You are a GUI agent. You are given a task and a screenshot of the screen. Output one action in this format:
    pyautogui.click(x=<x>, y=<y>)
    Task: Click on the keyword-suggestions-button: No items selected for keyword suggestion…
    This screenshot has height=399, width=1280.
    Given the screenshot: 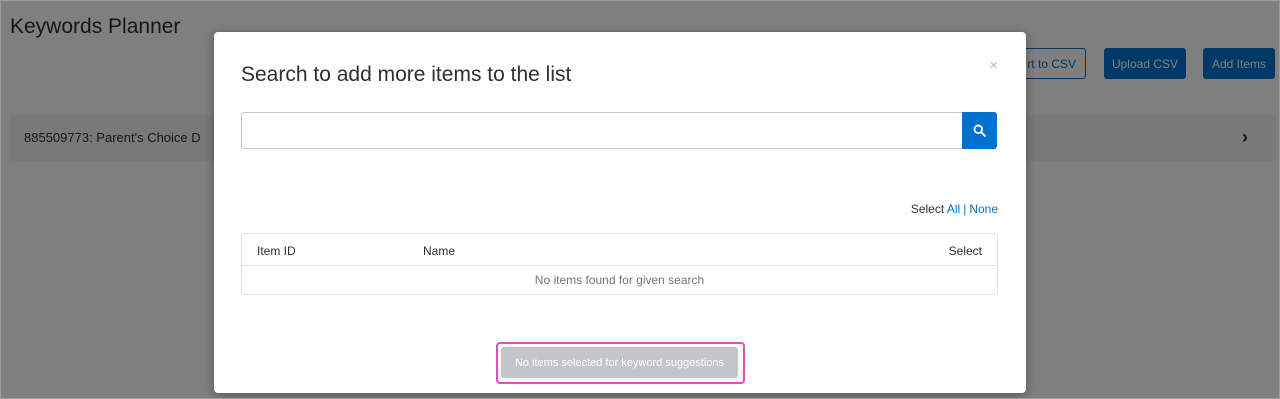 What is the action you would take?
    pyautogui.click(x=619, y=362)
    